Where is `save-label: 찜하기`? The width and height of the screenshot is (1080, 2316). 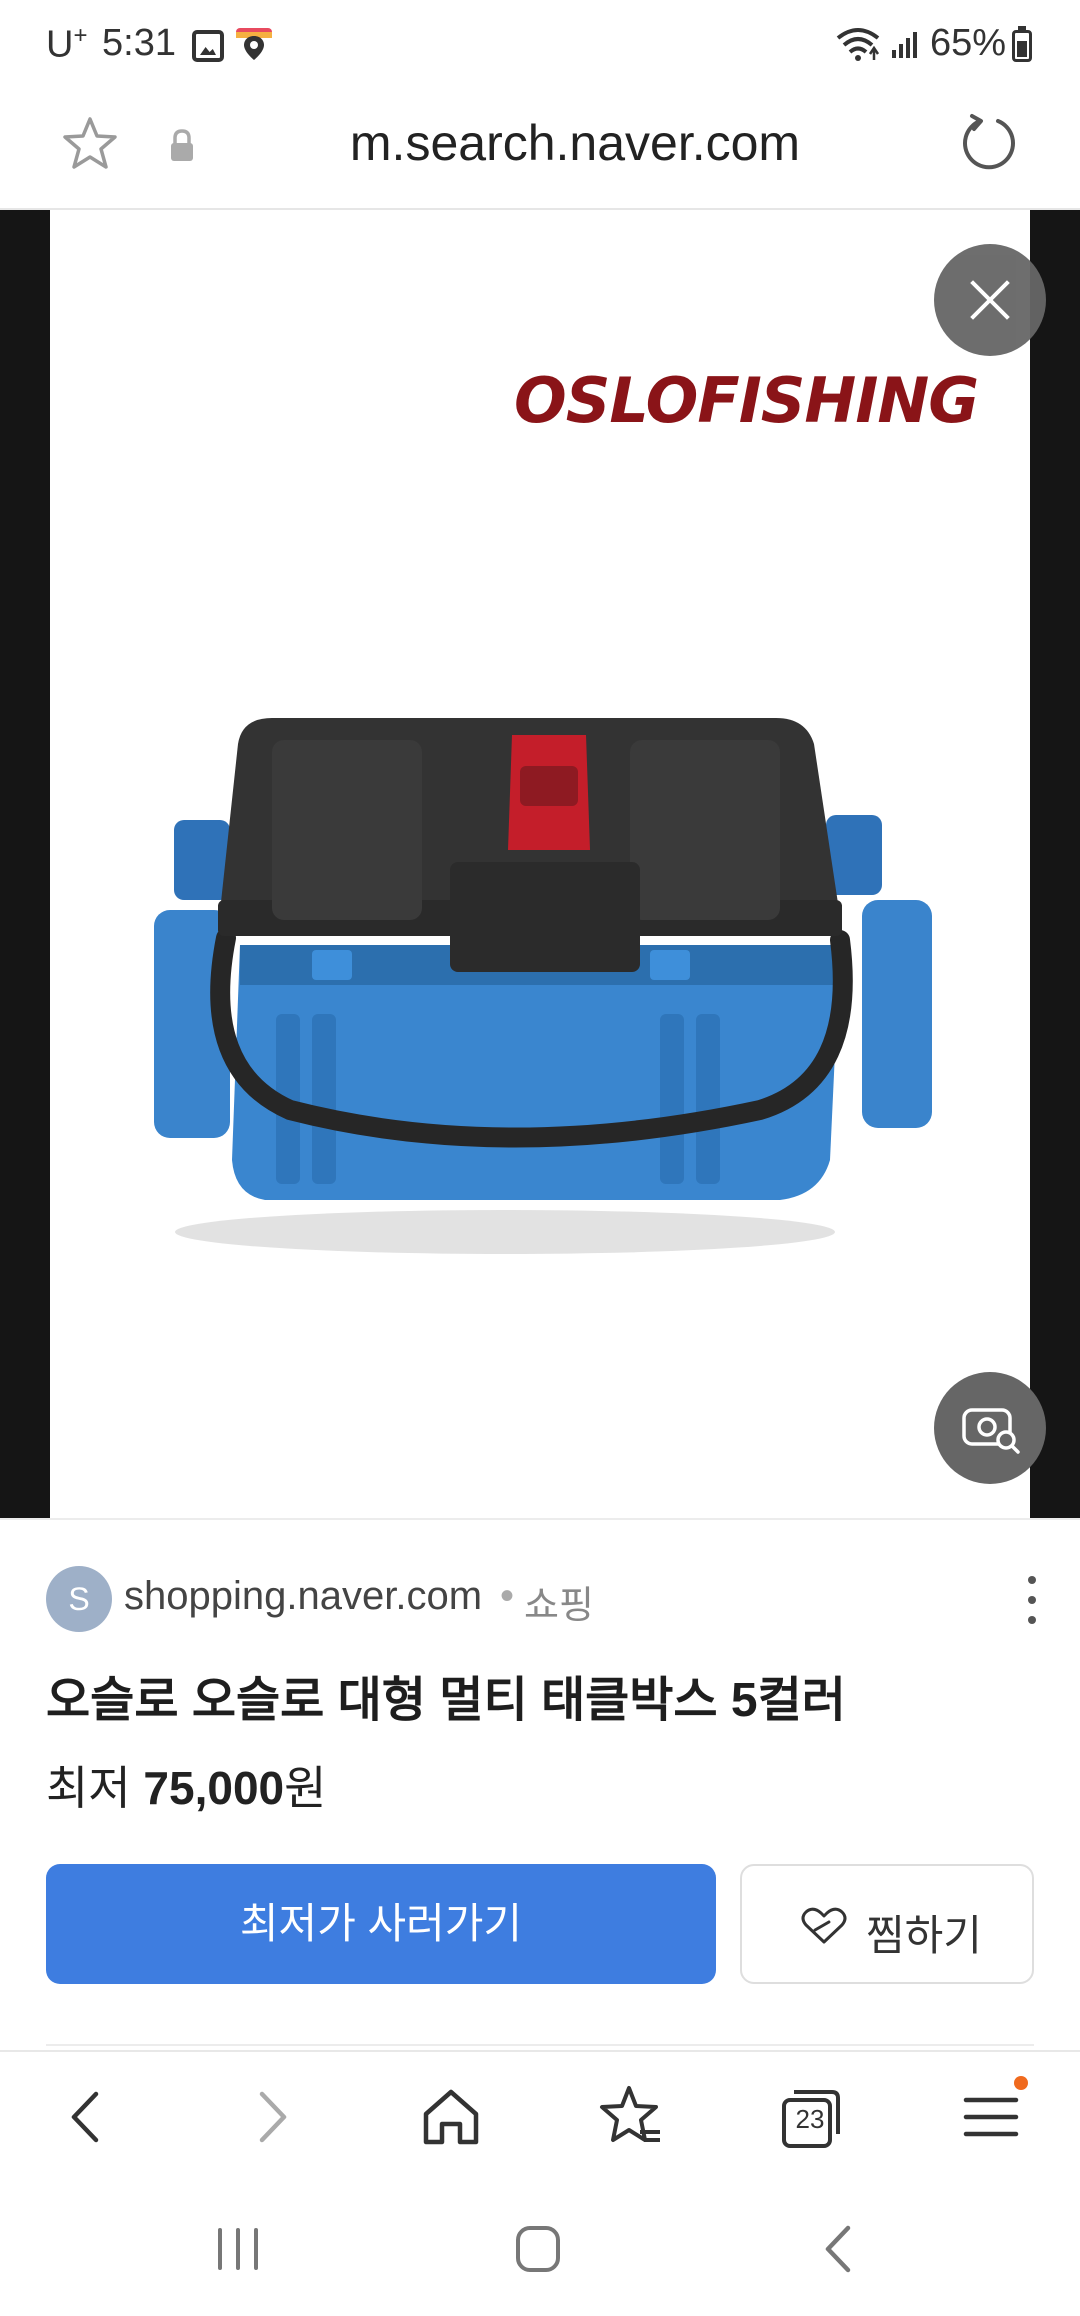 save-label: 찜하기 is located at coordinates (924, 1935).